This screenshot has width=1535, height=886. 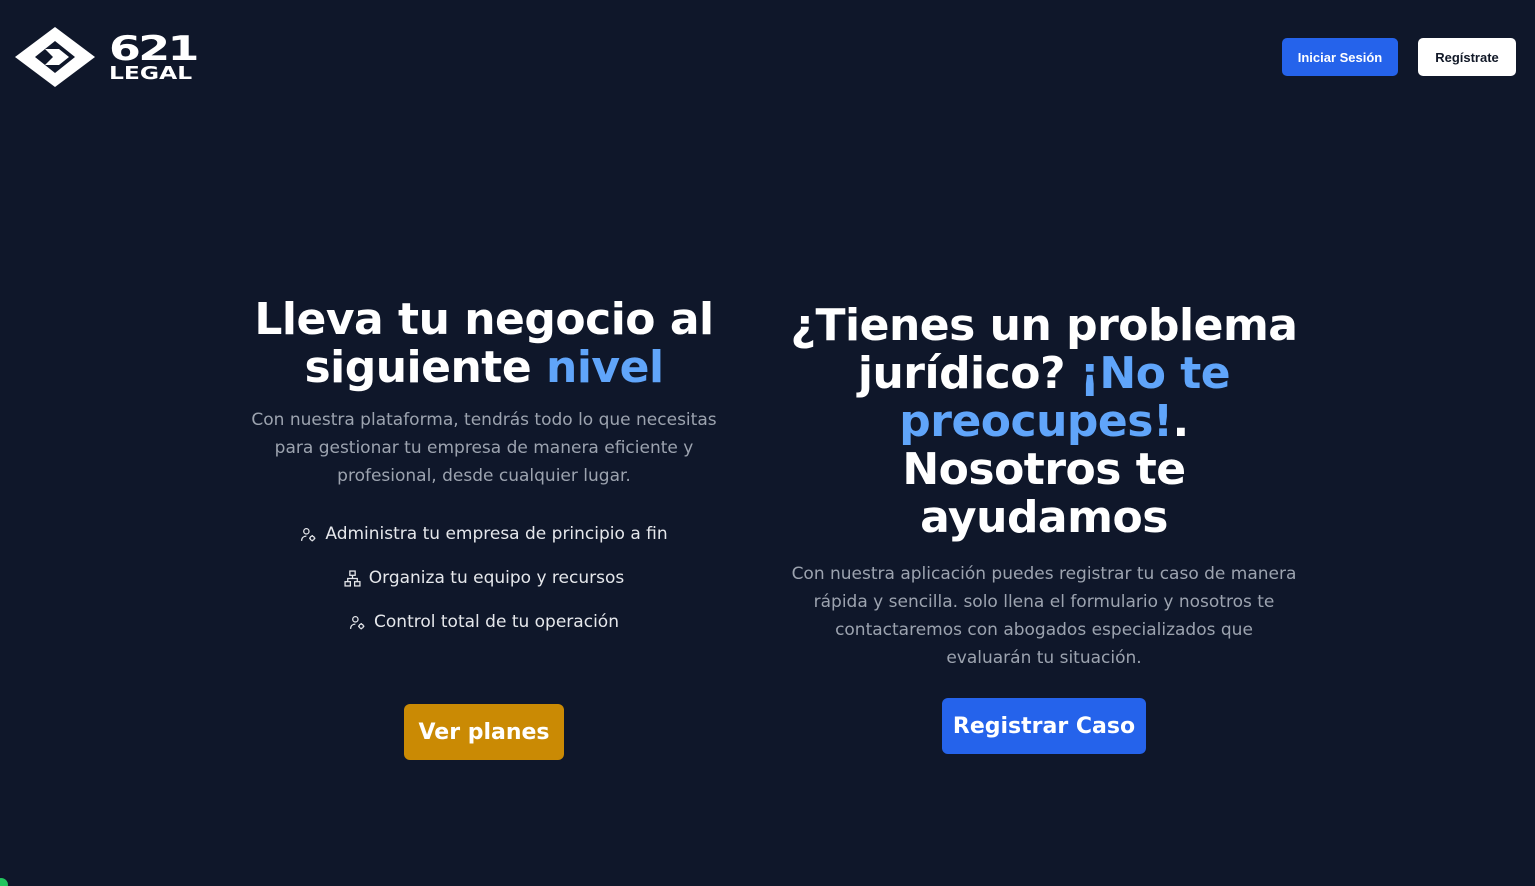 What do you see at coordinates (1467, 57) in the screenshot?
I see `register-button: Regístrate` at bounding box center [1467, 57].